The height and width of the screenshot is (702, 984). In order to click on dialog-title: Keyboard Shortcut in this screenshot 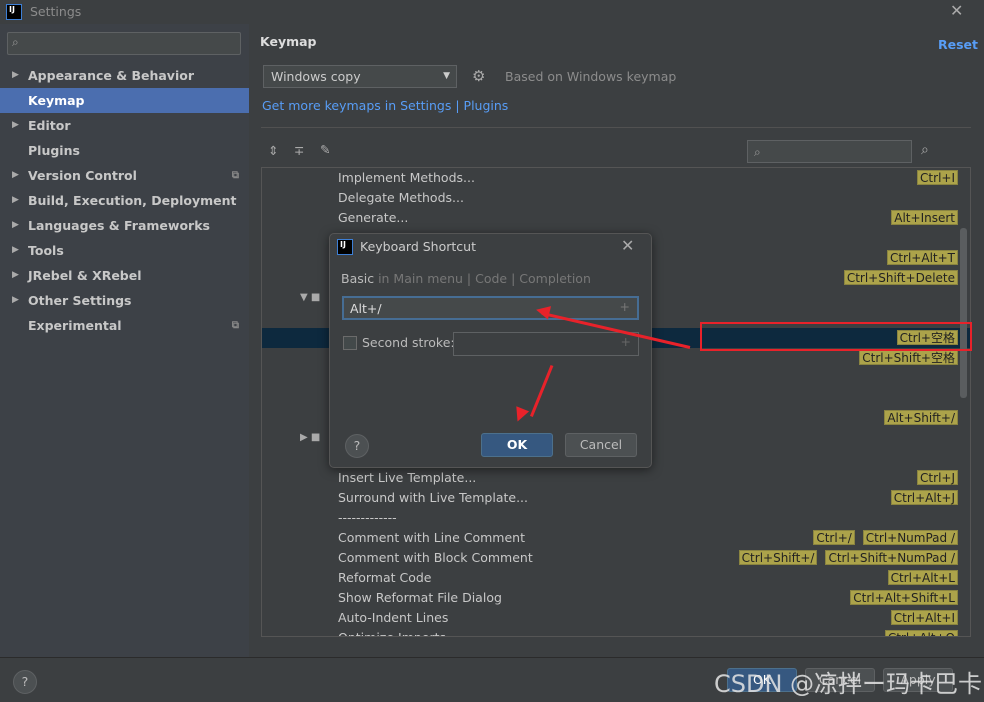, I will do `click(418, 246)`.